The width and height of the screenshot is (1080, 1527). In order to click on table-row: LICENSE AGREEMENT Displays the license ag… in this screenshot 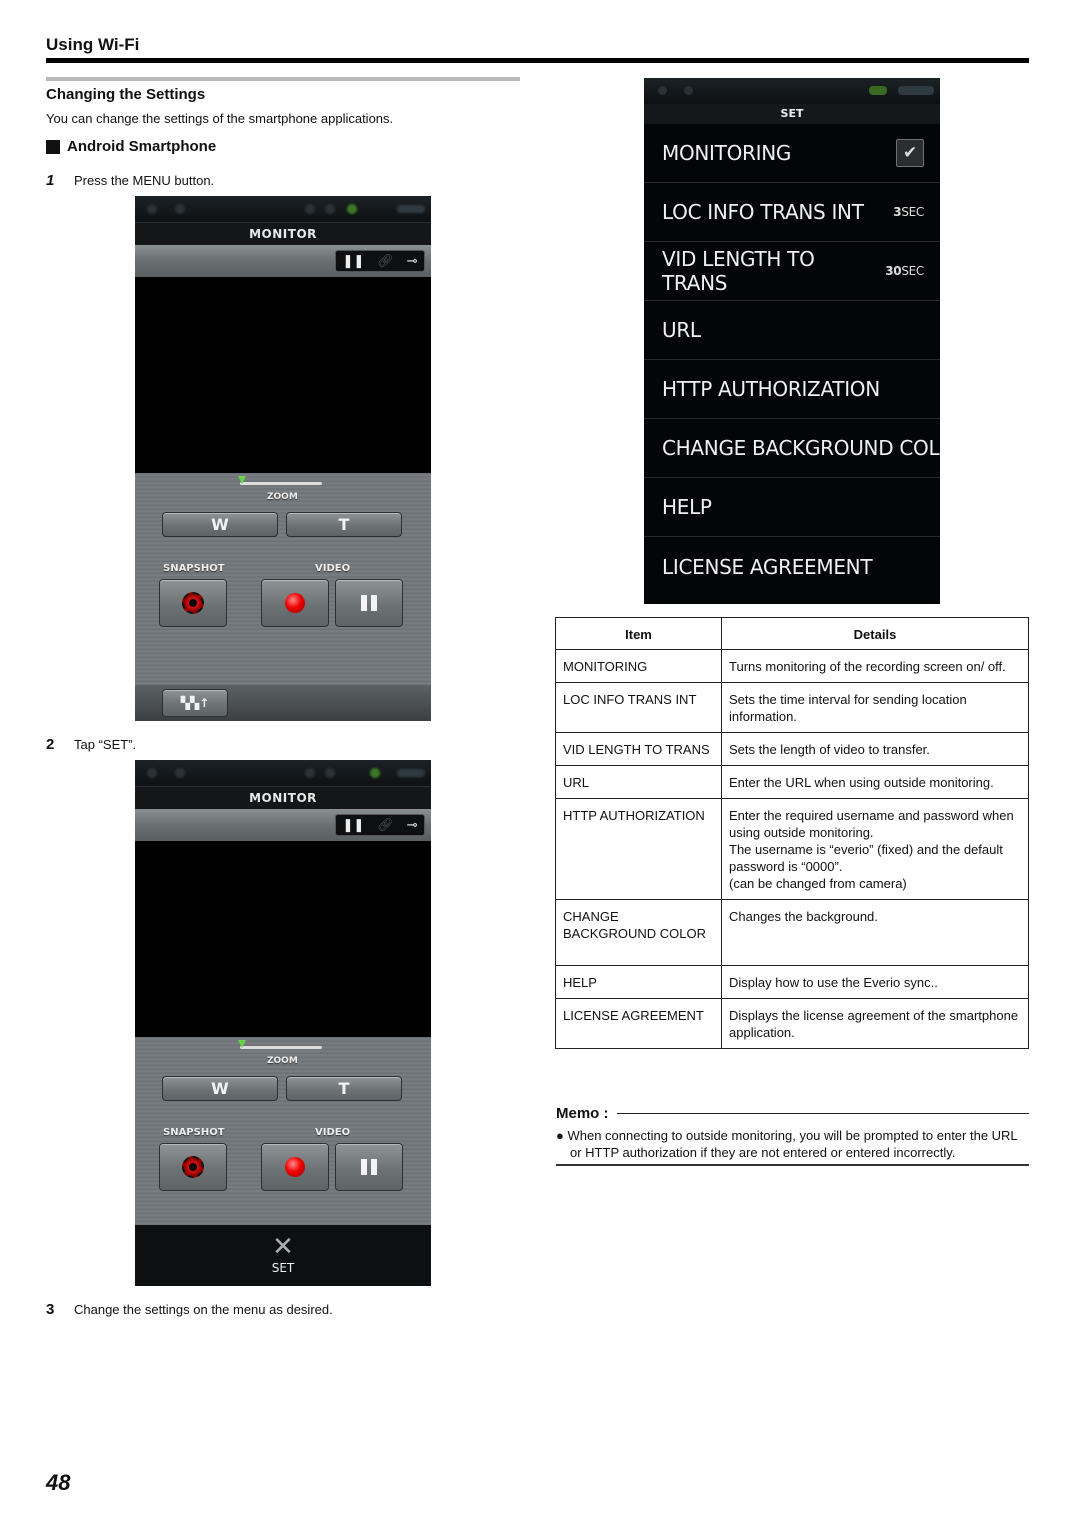, I will do `click(792, 1023)`.